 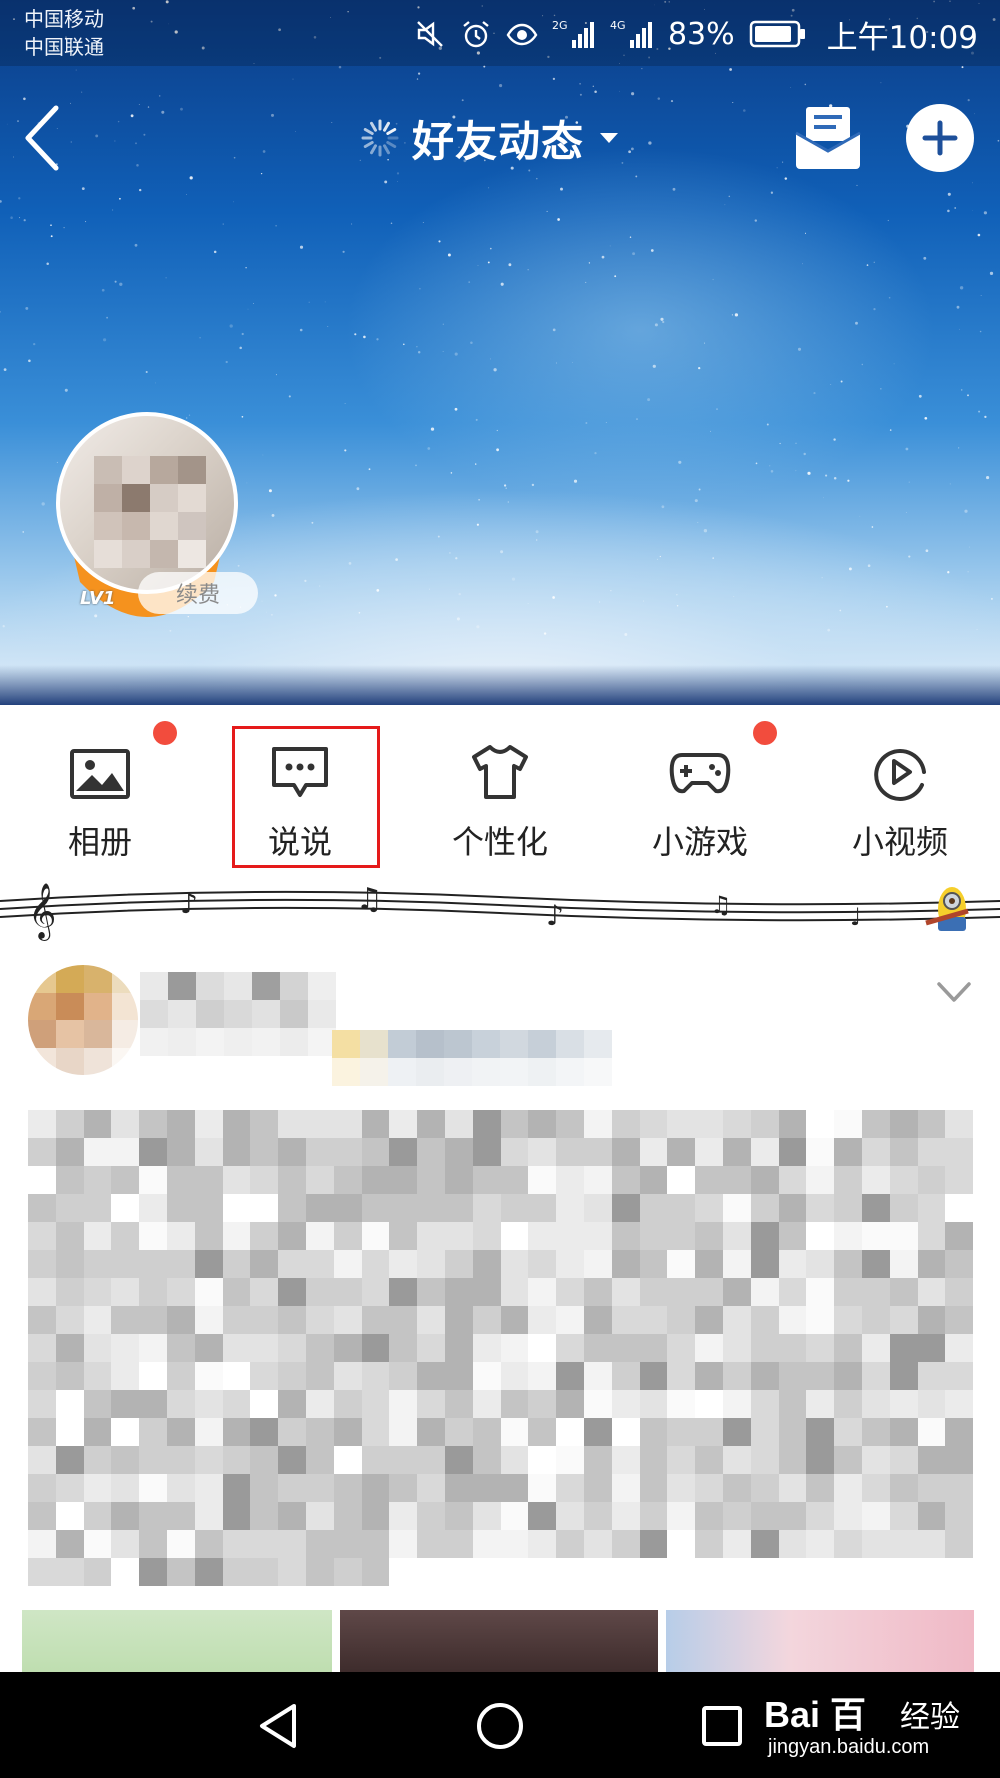 What do you see at coordinates (198, 593) in the screenshot?
I see `renew-button: 续费` at bounding box center [198, 593].